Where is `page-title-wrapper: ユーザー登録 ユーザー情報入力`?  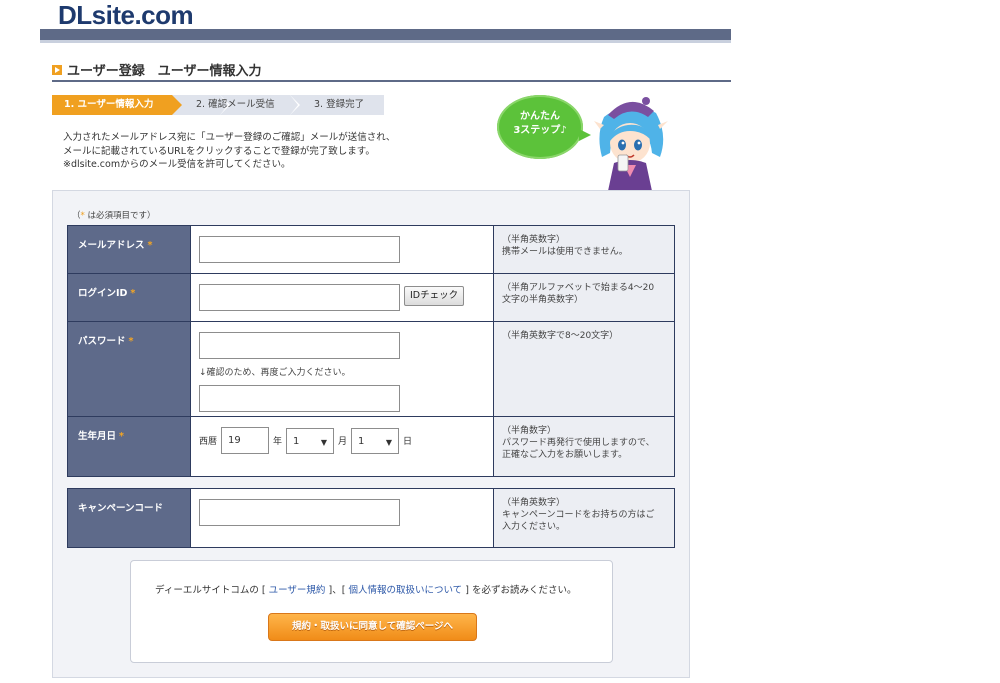 page-title-wrapper: ユーザー登録 ユーザー情報入力 is located at coordinates (156, 69).